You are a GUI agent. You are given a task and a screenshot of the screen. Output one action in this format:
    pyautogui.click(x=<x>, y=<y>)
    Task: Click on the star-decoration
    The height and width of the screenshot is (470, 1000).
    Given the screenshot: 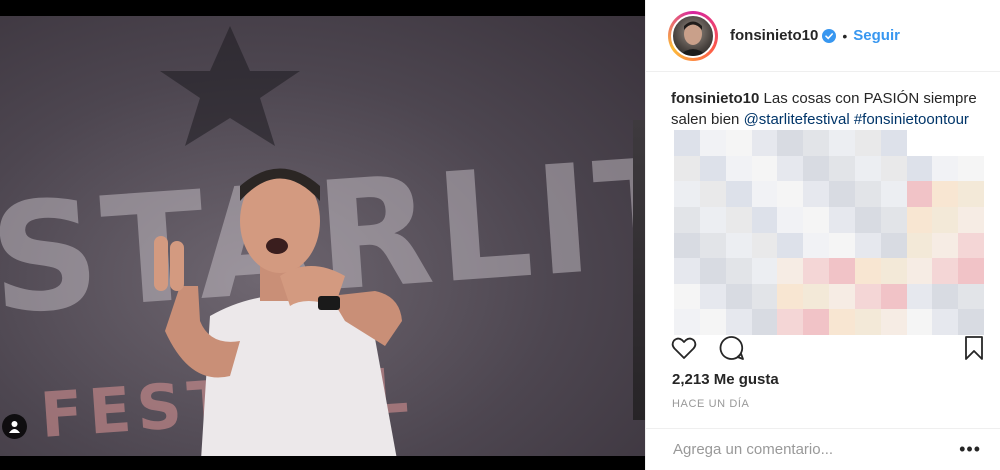 What is the action you would take?
    pyautogui.click(x=230, y=86)
    